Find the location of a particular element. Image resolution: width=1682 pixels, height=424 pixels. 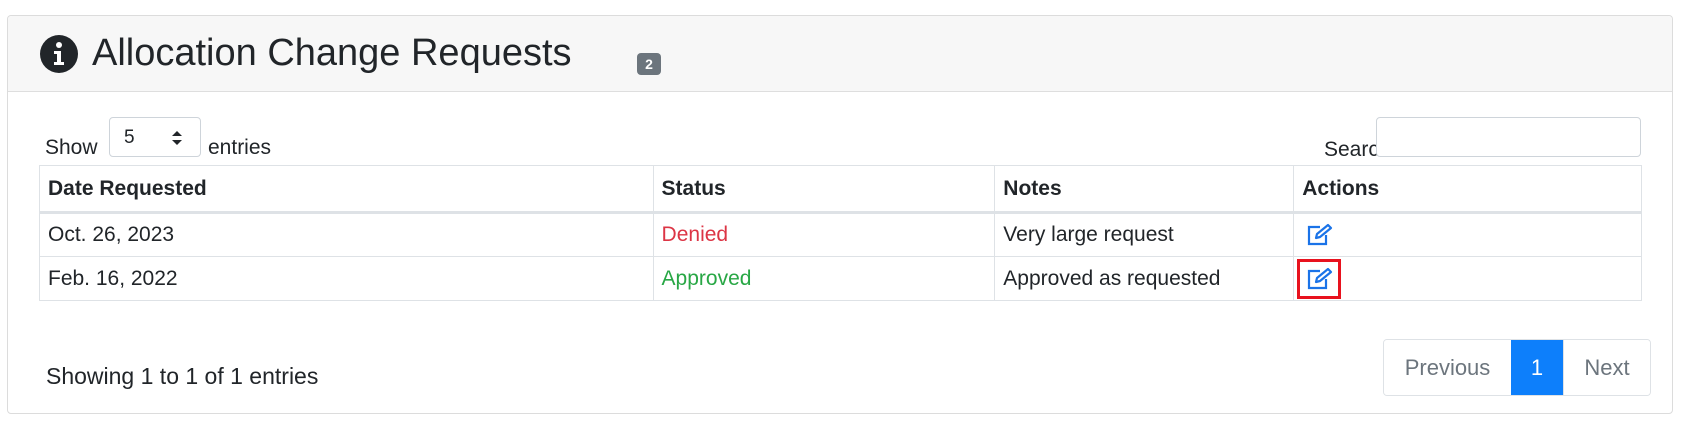

previous-page-button: Previous is located at coordinates (1447, 367).